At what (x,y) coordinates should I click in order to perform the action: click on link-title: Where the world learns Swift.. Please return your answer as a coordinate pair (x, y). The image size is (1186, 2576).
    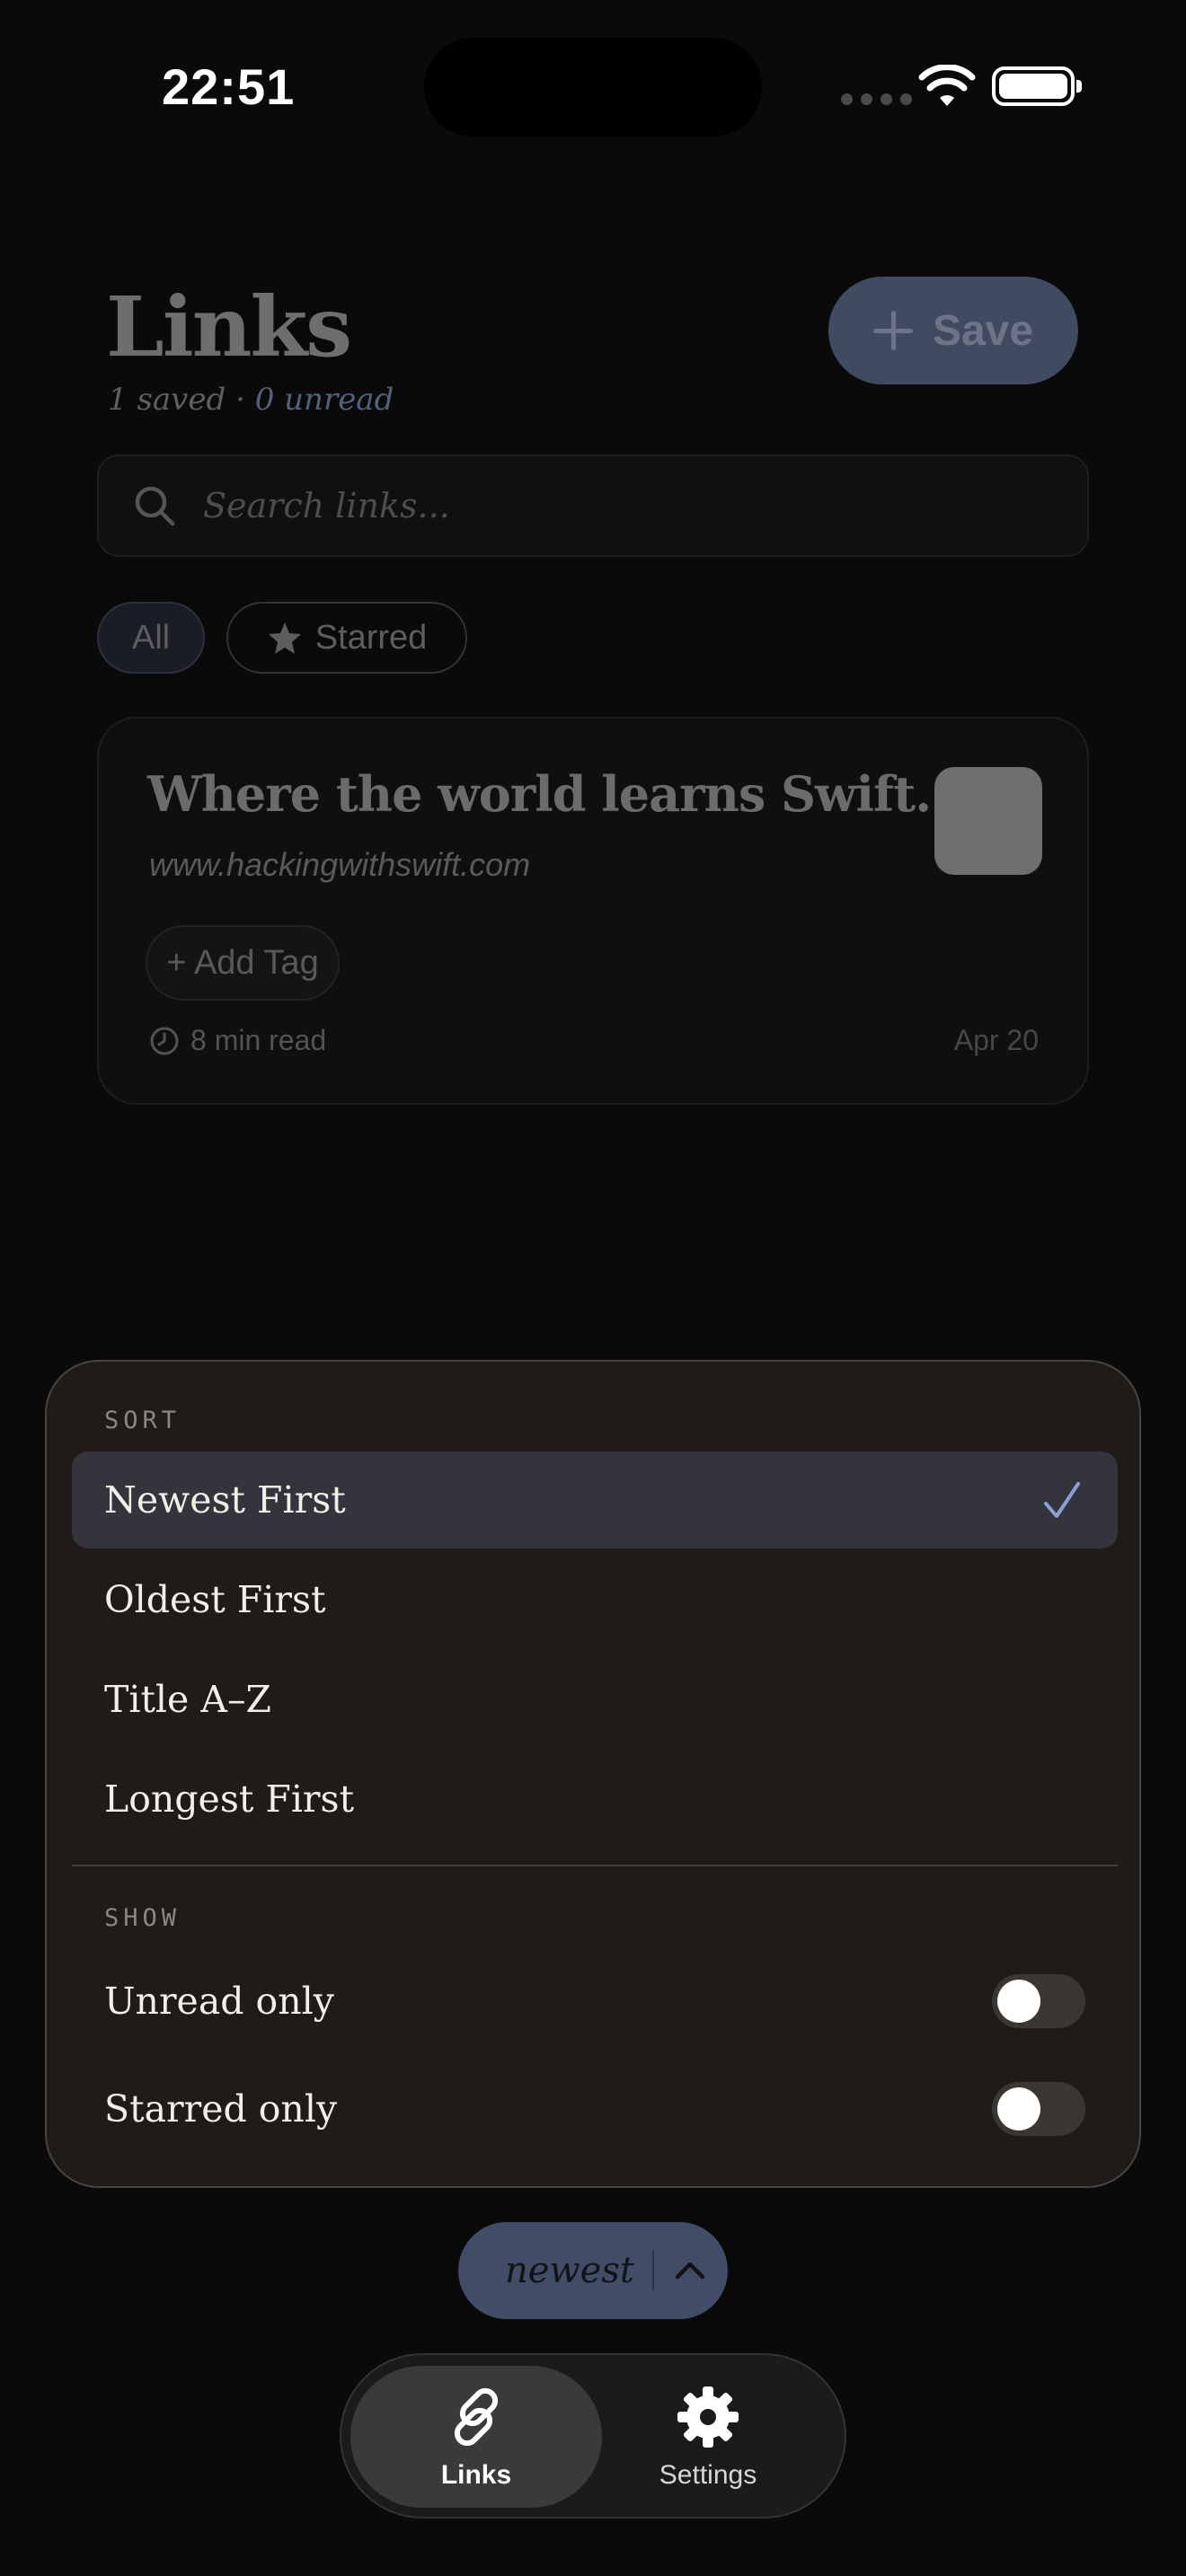
    Looking at the image, I should click on (539, 794).